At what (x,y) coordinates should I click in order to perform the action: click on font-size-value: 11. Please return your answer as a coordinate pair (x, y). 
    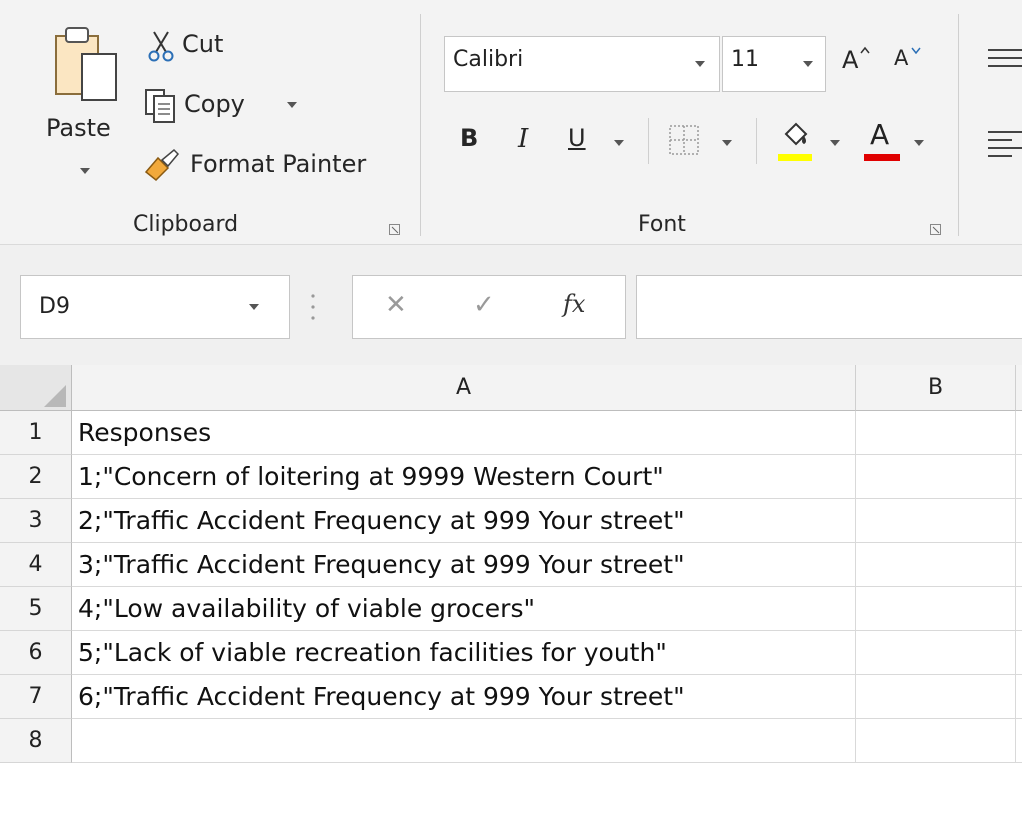
    Looking at the image, I should click on (745, 59).